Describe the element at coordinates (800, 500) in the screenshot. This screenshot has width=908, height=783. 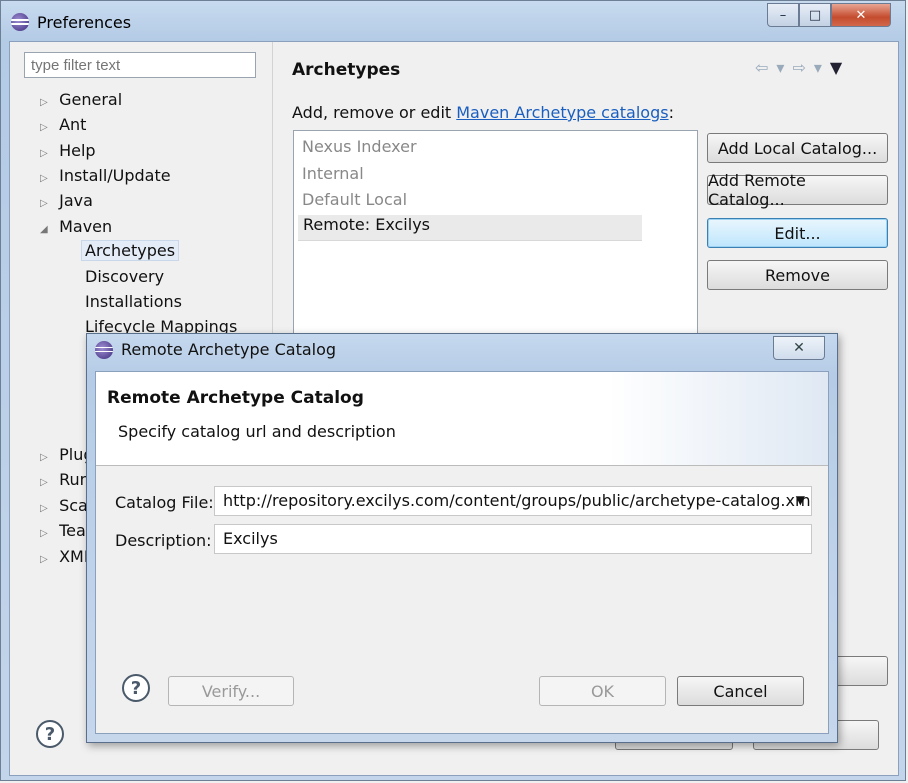
I see `dropdown-arrow-icon: ▼` at that location.